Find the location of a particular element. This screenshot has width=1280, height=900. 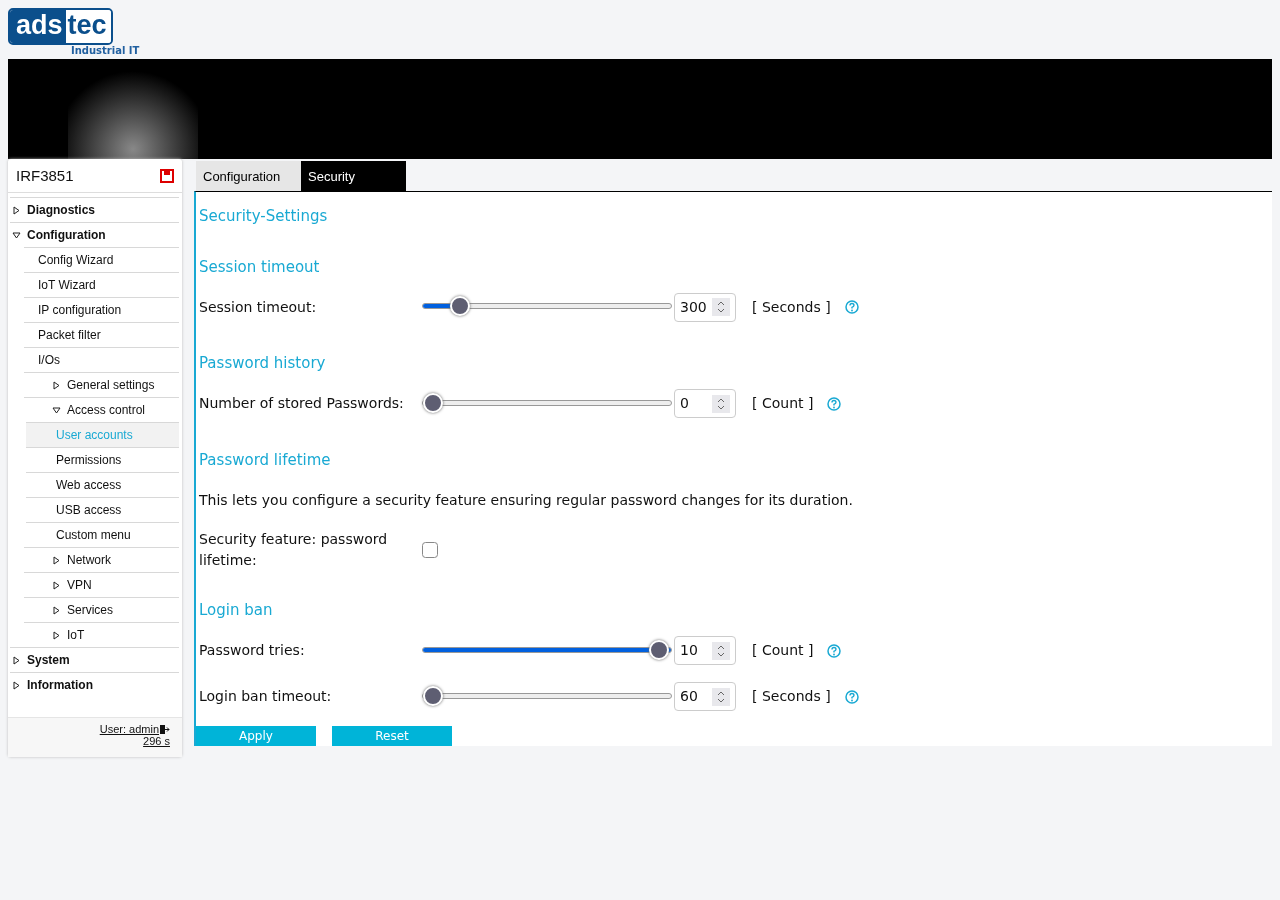

menu-item: IoT Wizard is located at coordinates (67, 285).